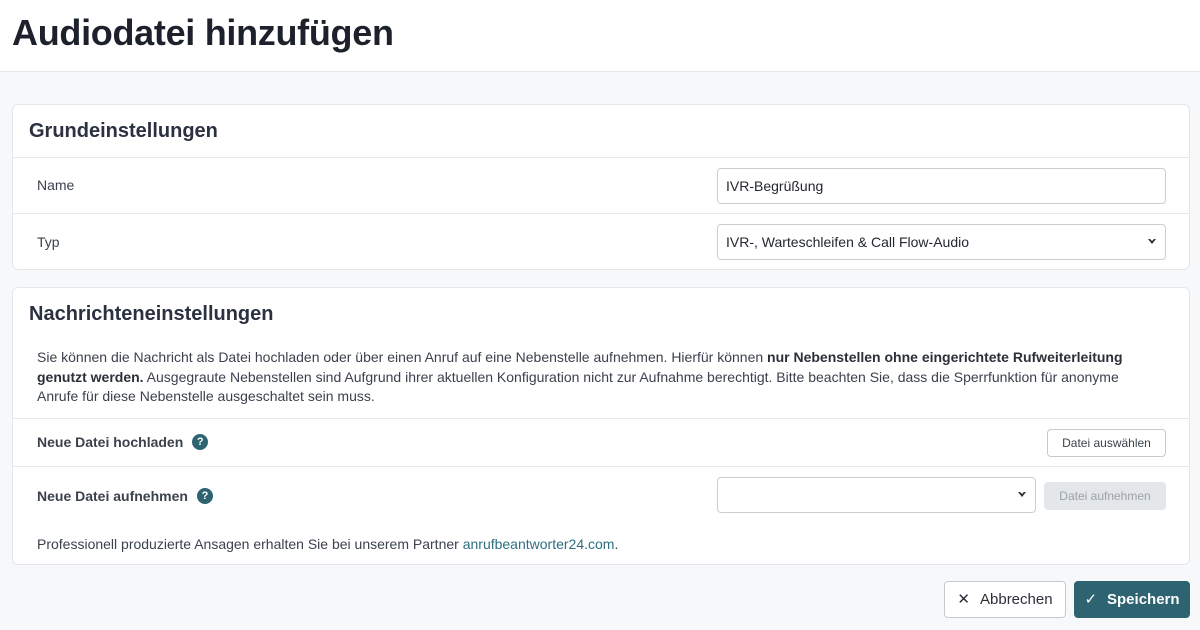 The height and width of the screenshot is (630, 1200). What do you see at coordinates (1106, 443) in the screenshot?
I see `choose-file-button: Datei auswählen` at bounding box center [1106, 443].